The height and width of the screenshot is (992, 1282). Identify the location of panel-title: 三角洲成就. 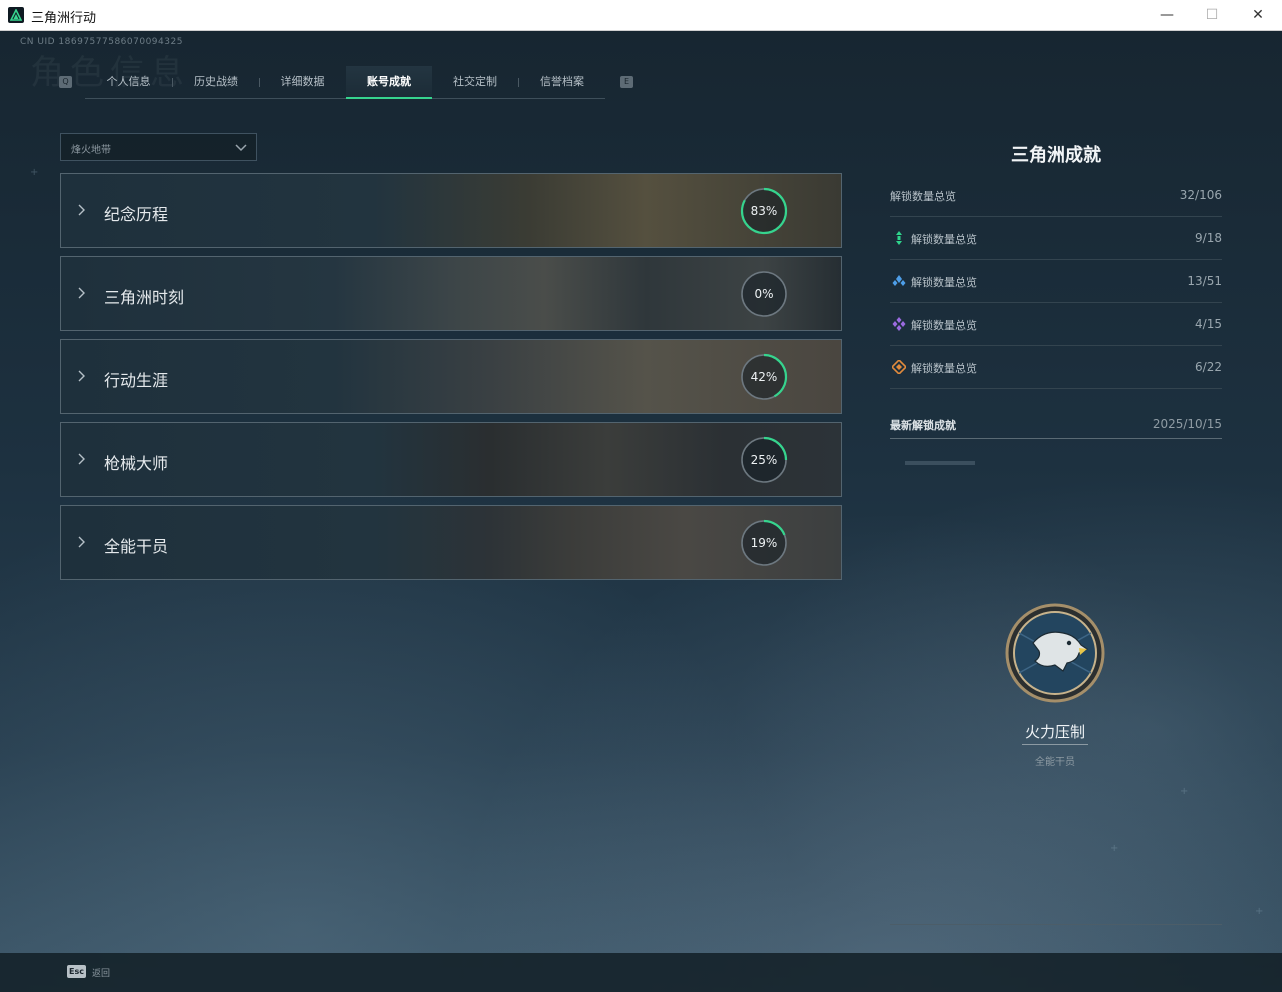
(1056, 155).